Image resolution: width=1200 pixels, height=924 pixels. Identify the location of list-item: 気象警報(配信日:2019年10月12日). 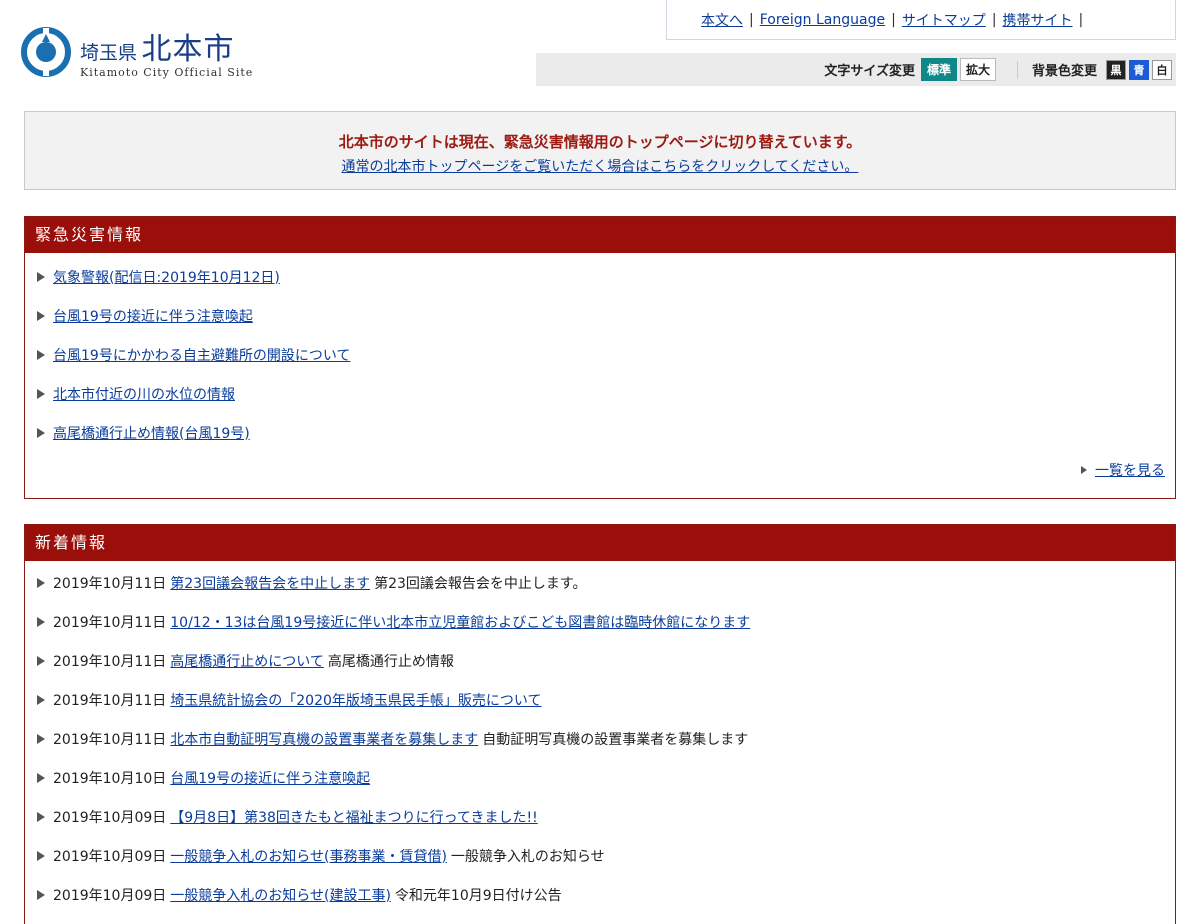
(600, 276).